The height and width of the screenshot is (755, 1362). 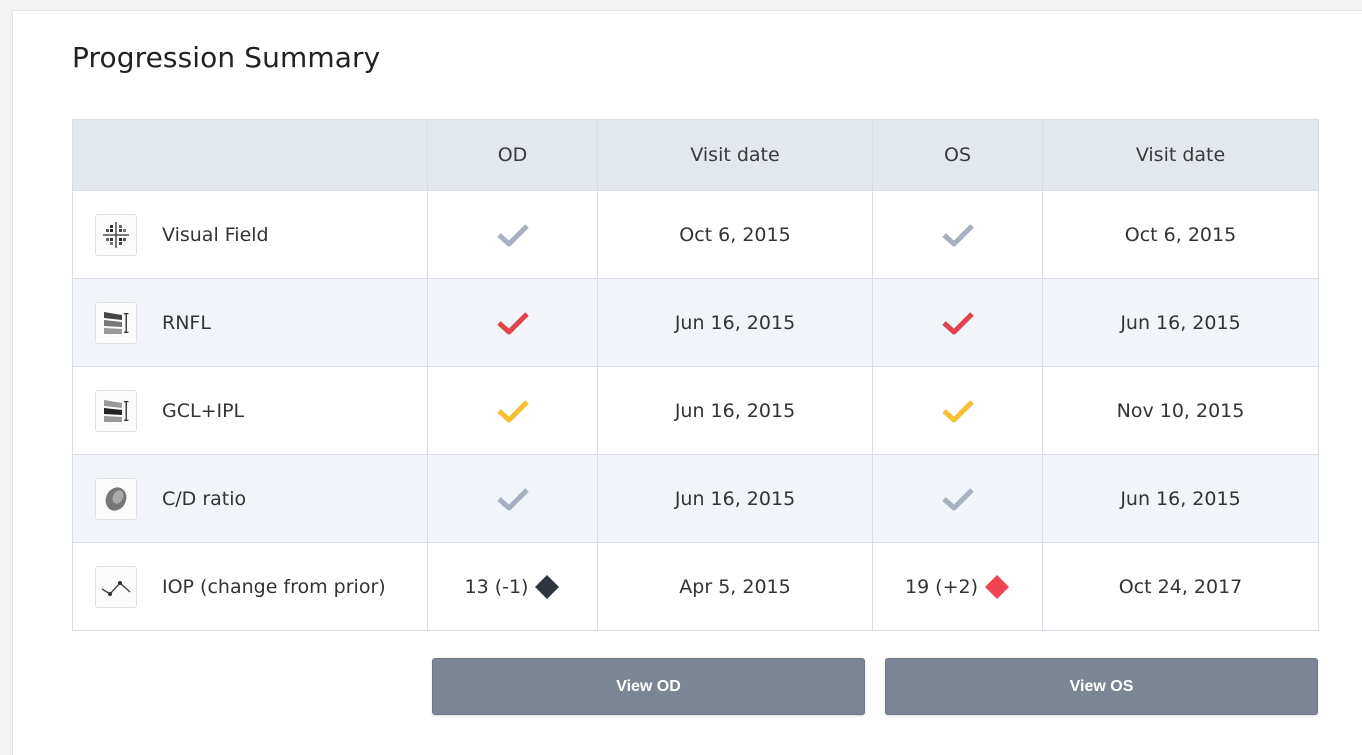 I want to click on od-iop-change: (-1), so click(x=511, y=586).